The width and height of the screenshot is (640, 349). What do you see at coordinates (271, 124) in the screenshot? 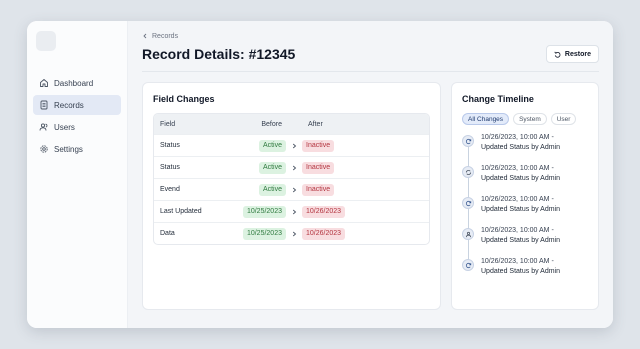
I see `column-header-before: Before` at bounding box center [271, 124].